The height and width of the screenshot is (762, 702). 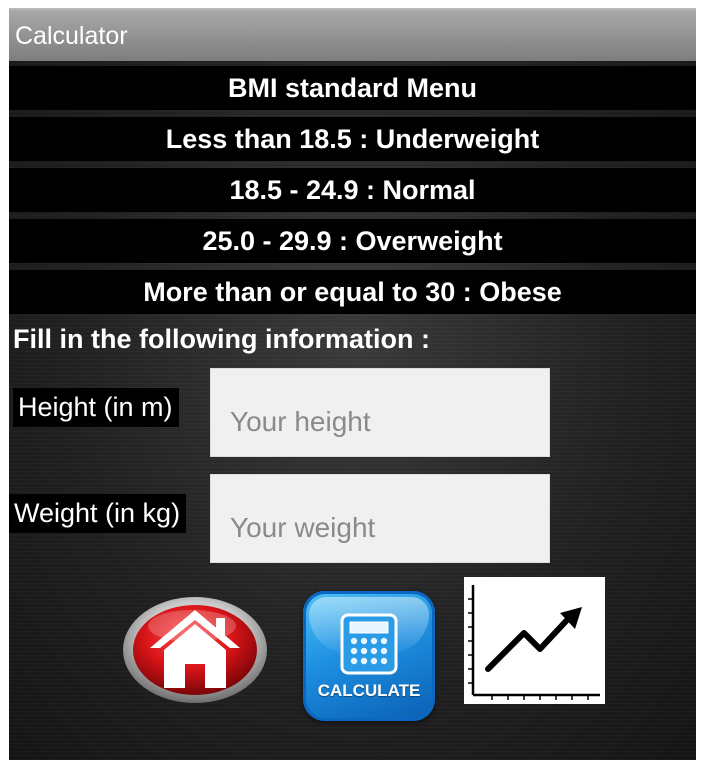 What do you see at coordinates (352, 139) in the screenshot?
I see `bmi-range-underweight: Less than 18.5 : Underweight` at bounding box center [352, 139].